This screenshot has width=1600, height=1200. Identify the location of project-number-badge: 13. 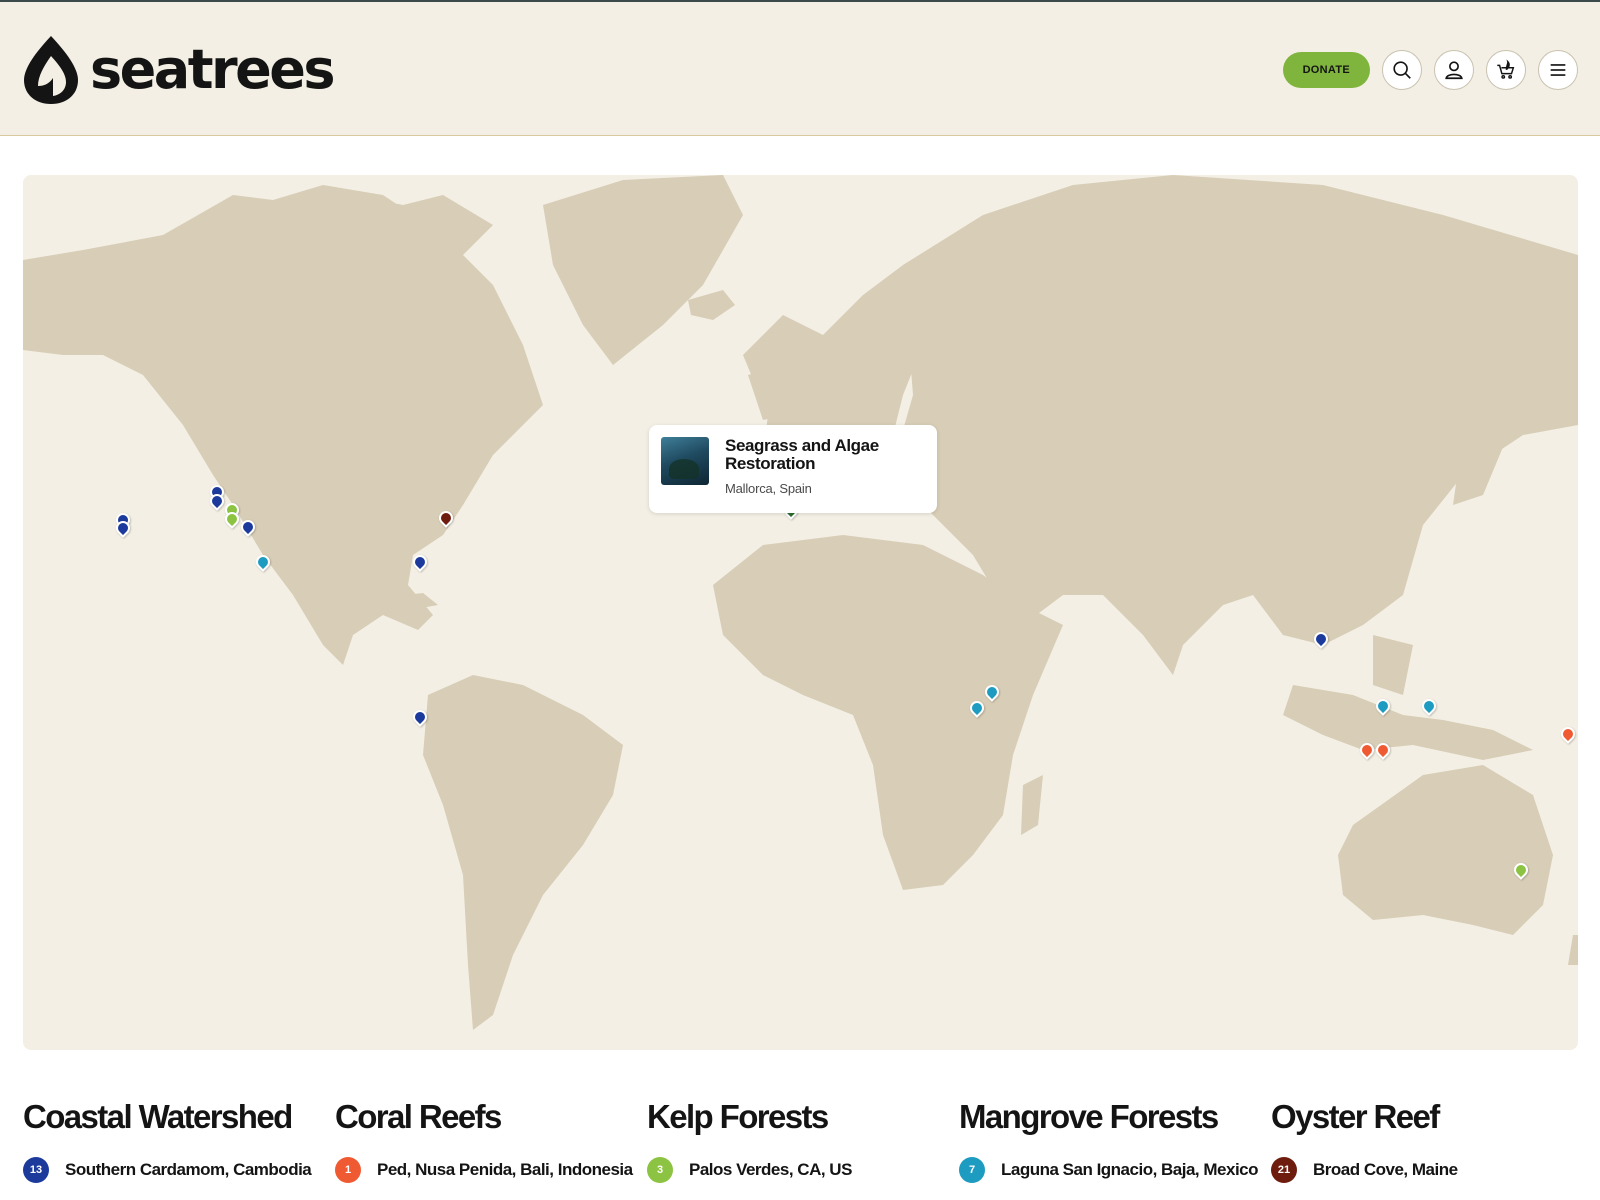
(36, 1170).